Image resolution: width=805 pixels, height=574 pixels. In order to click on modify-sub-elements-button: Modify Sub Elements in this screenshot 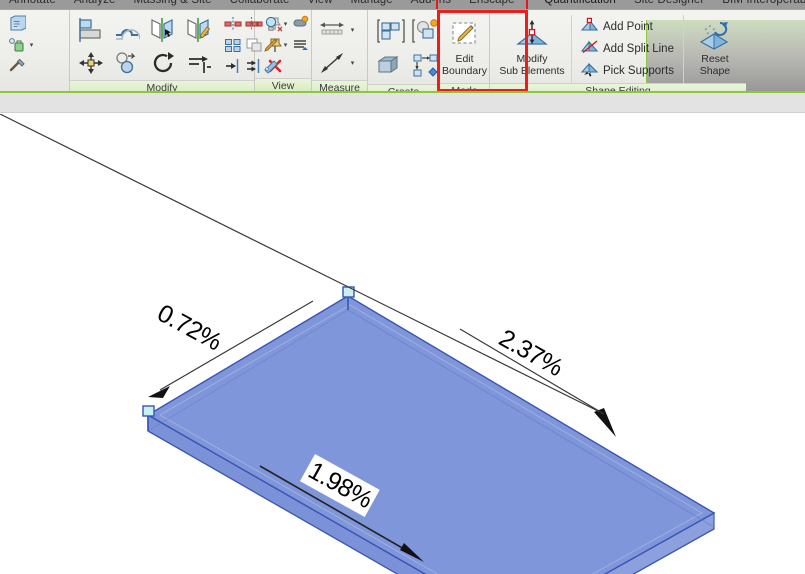, I will do `click(532, 48)`.